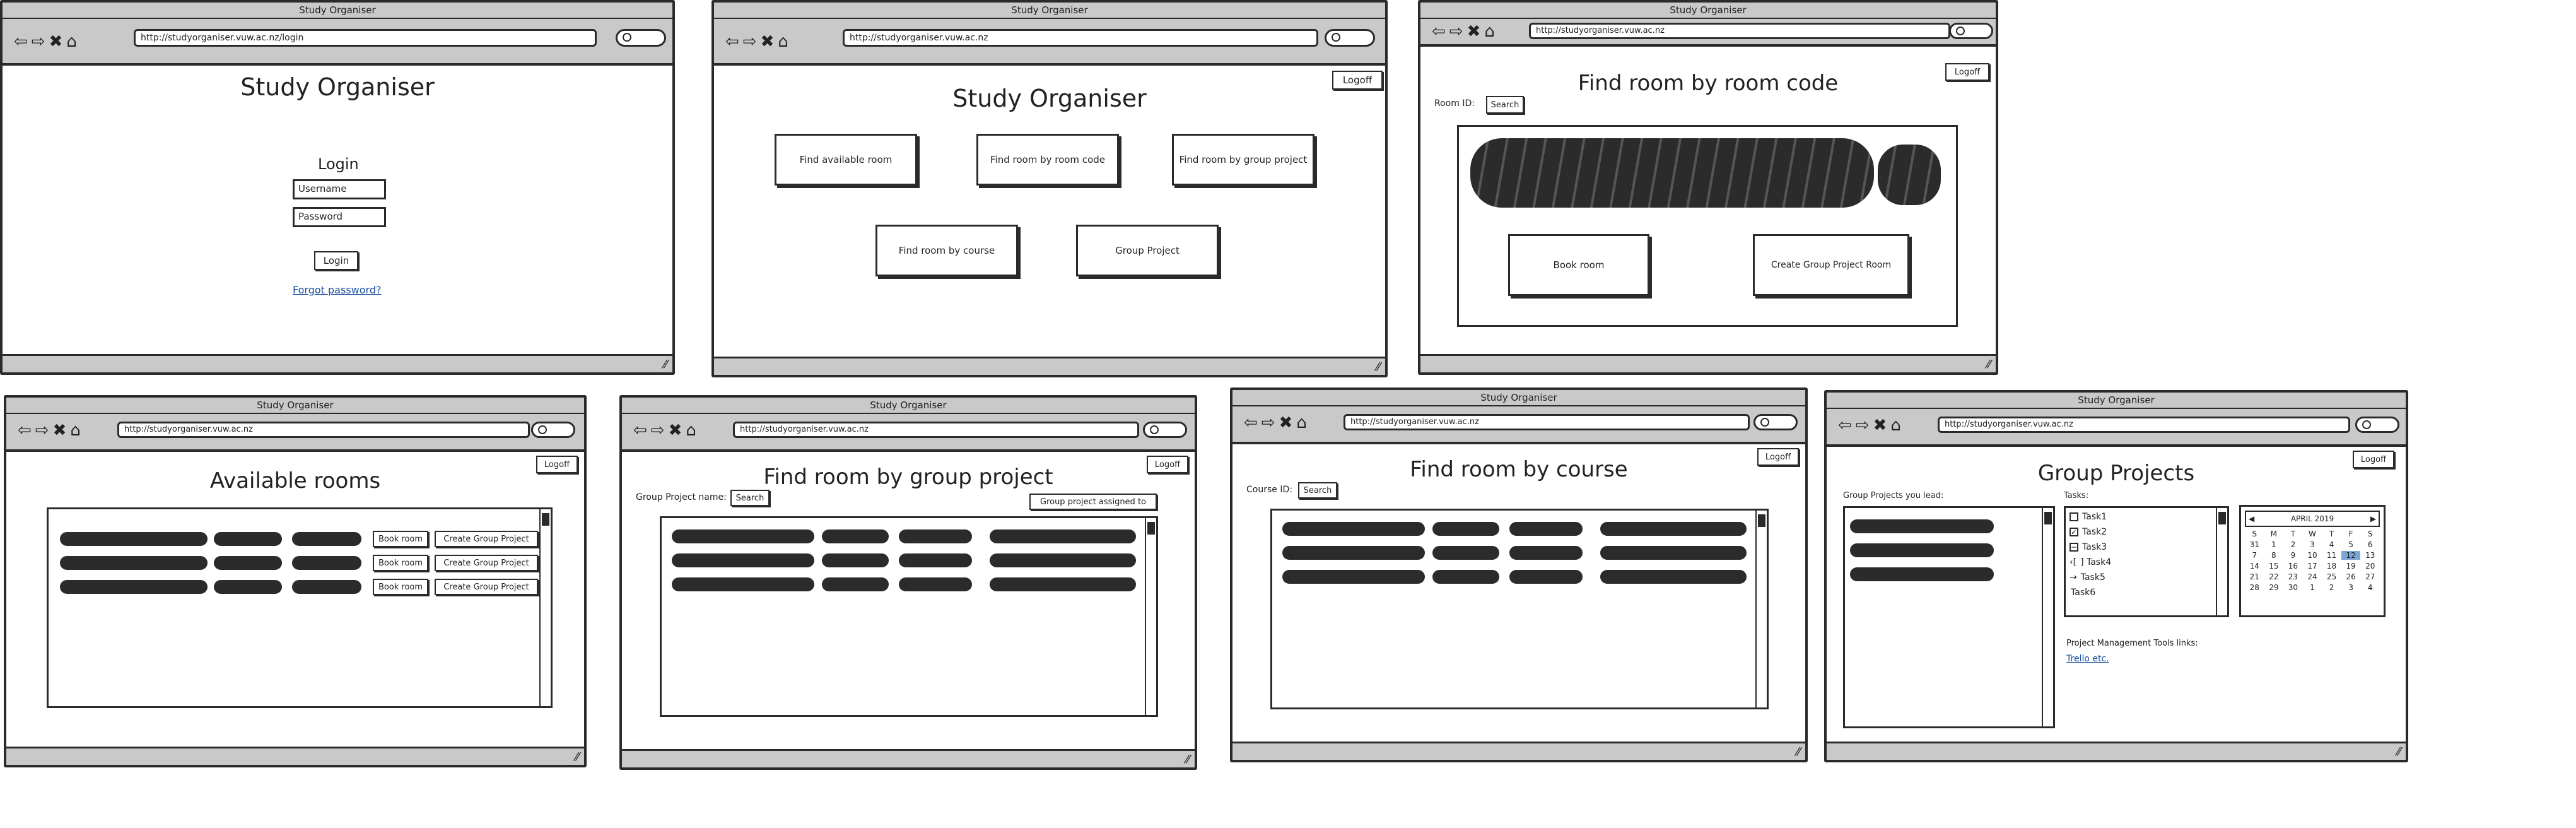 The image size is (2576, 828). Describe the element at coordinates (2254, 576) in the screenshot. I see `calendar-day: 21` at that location.